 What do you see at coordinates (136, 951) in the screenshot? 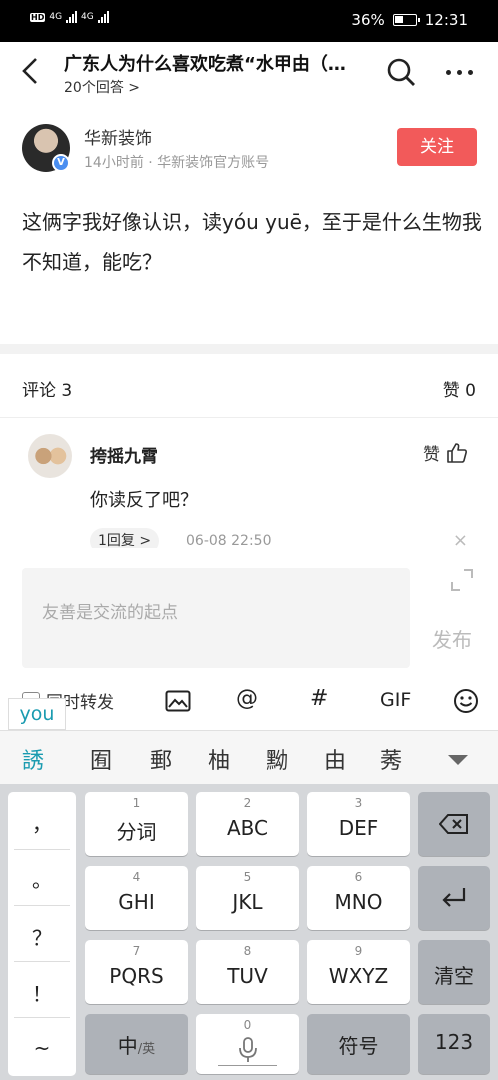
I see `key-number: 7` at bounding box center [136, 951].